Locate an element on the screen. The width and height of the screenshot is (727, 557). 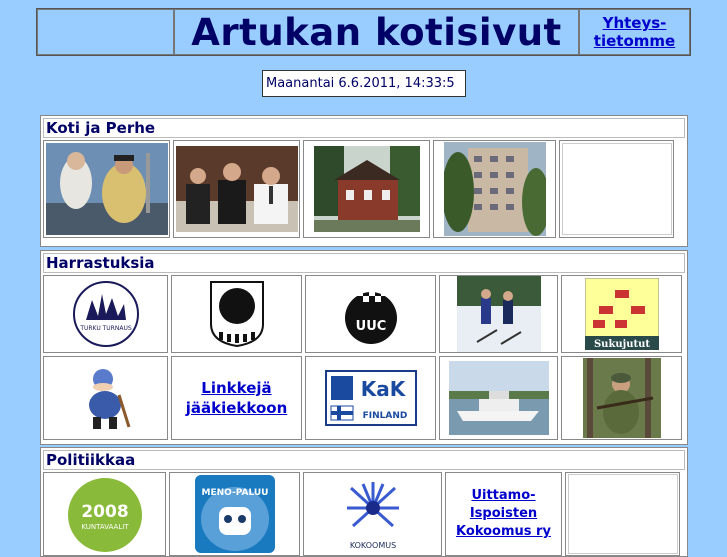
hockey-mascot-tile is located at coordinates (105, 398).